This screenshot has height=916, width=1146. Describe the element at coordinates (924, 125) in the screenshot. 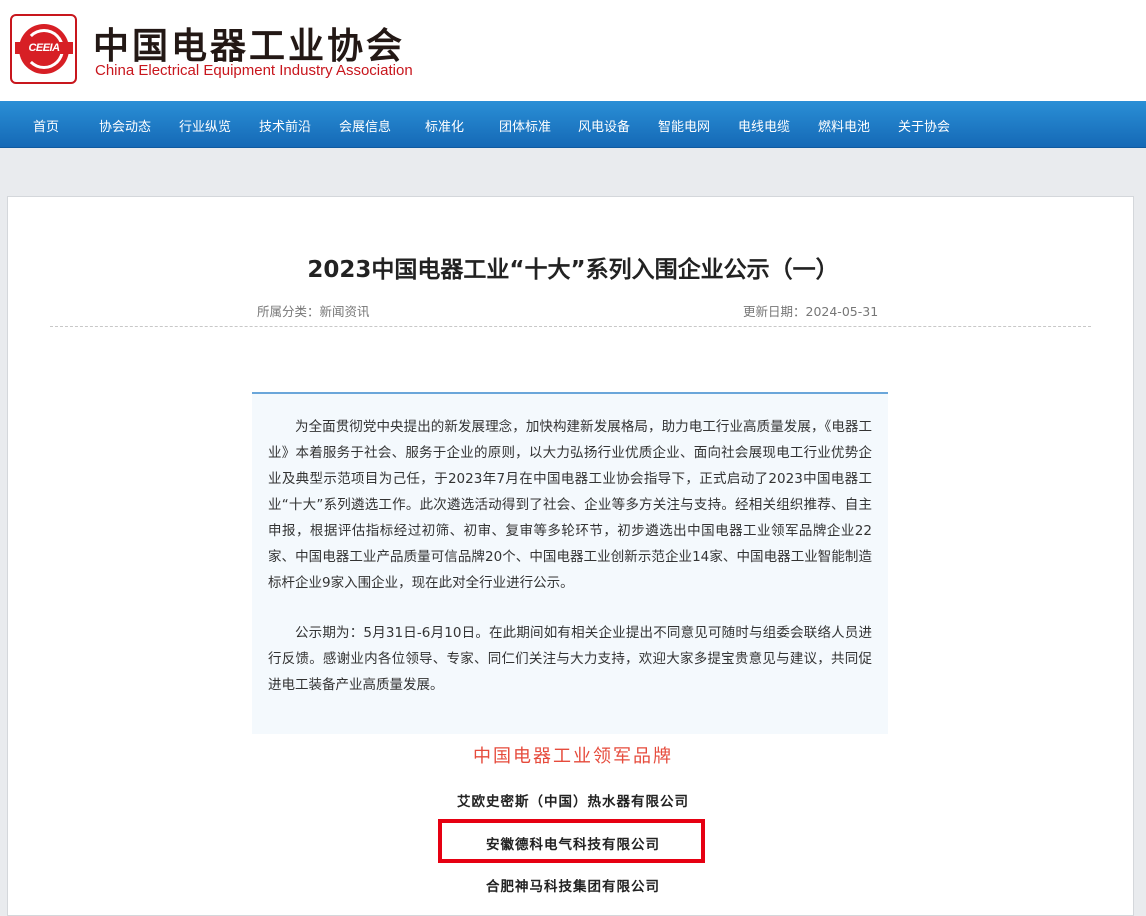

I see `nav-about: 关于协会` at that location.